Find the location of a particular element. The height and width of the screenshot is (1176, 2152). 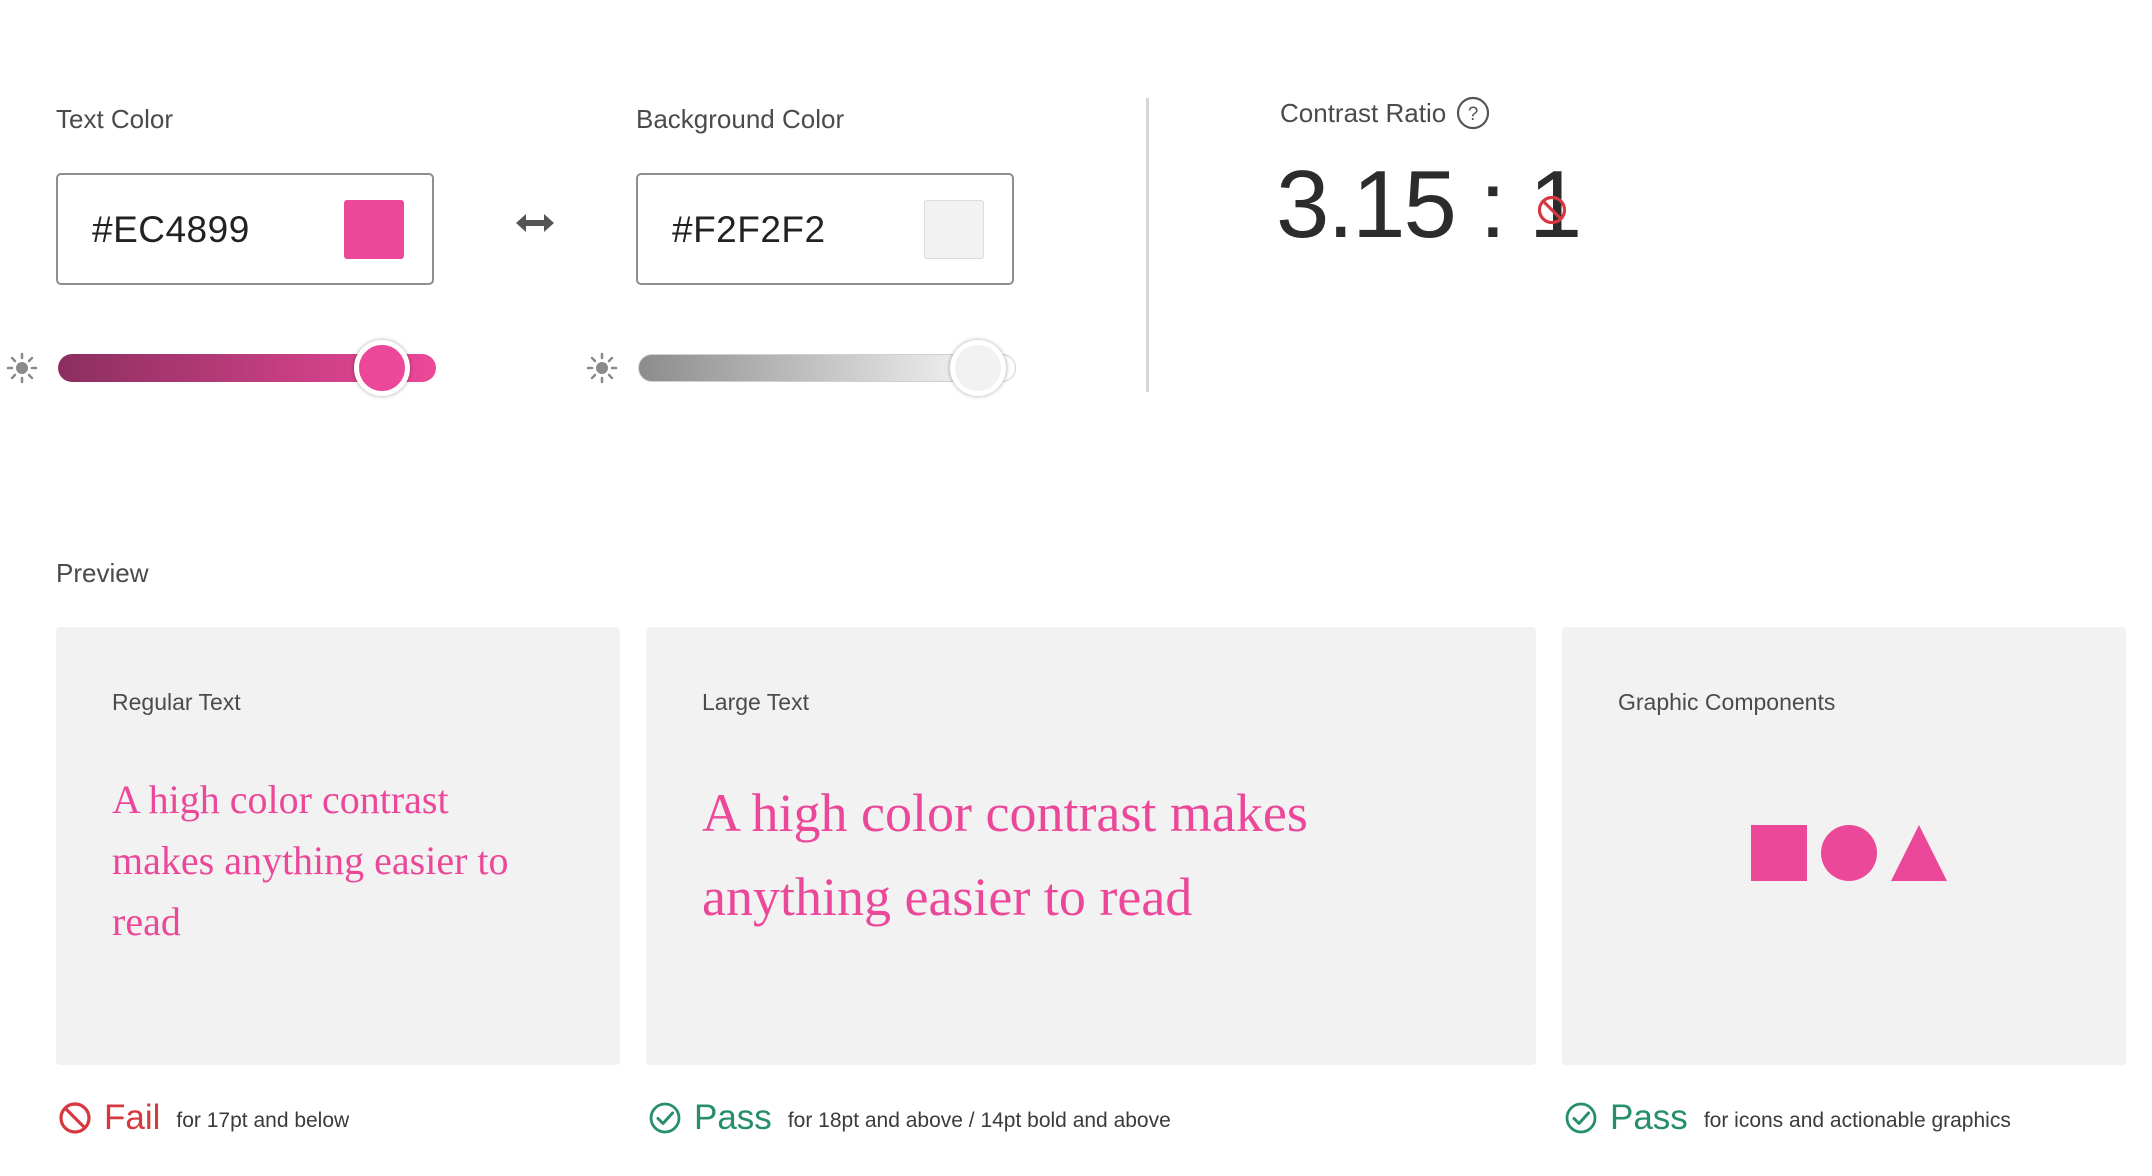

card-title: Regular Text is located at coordinates (176, 702).